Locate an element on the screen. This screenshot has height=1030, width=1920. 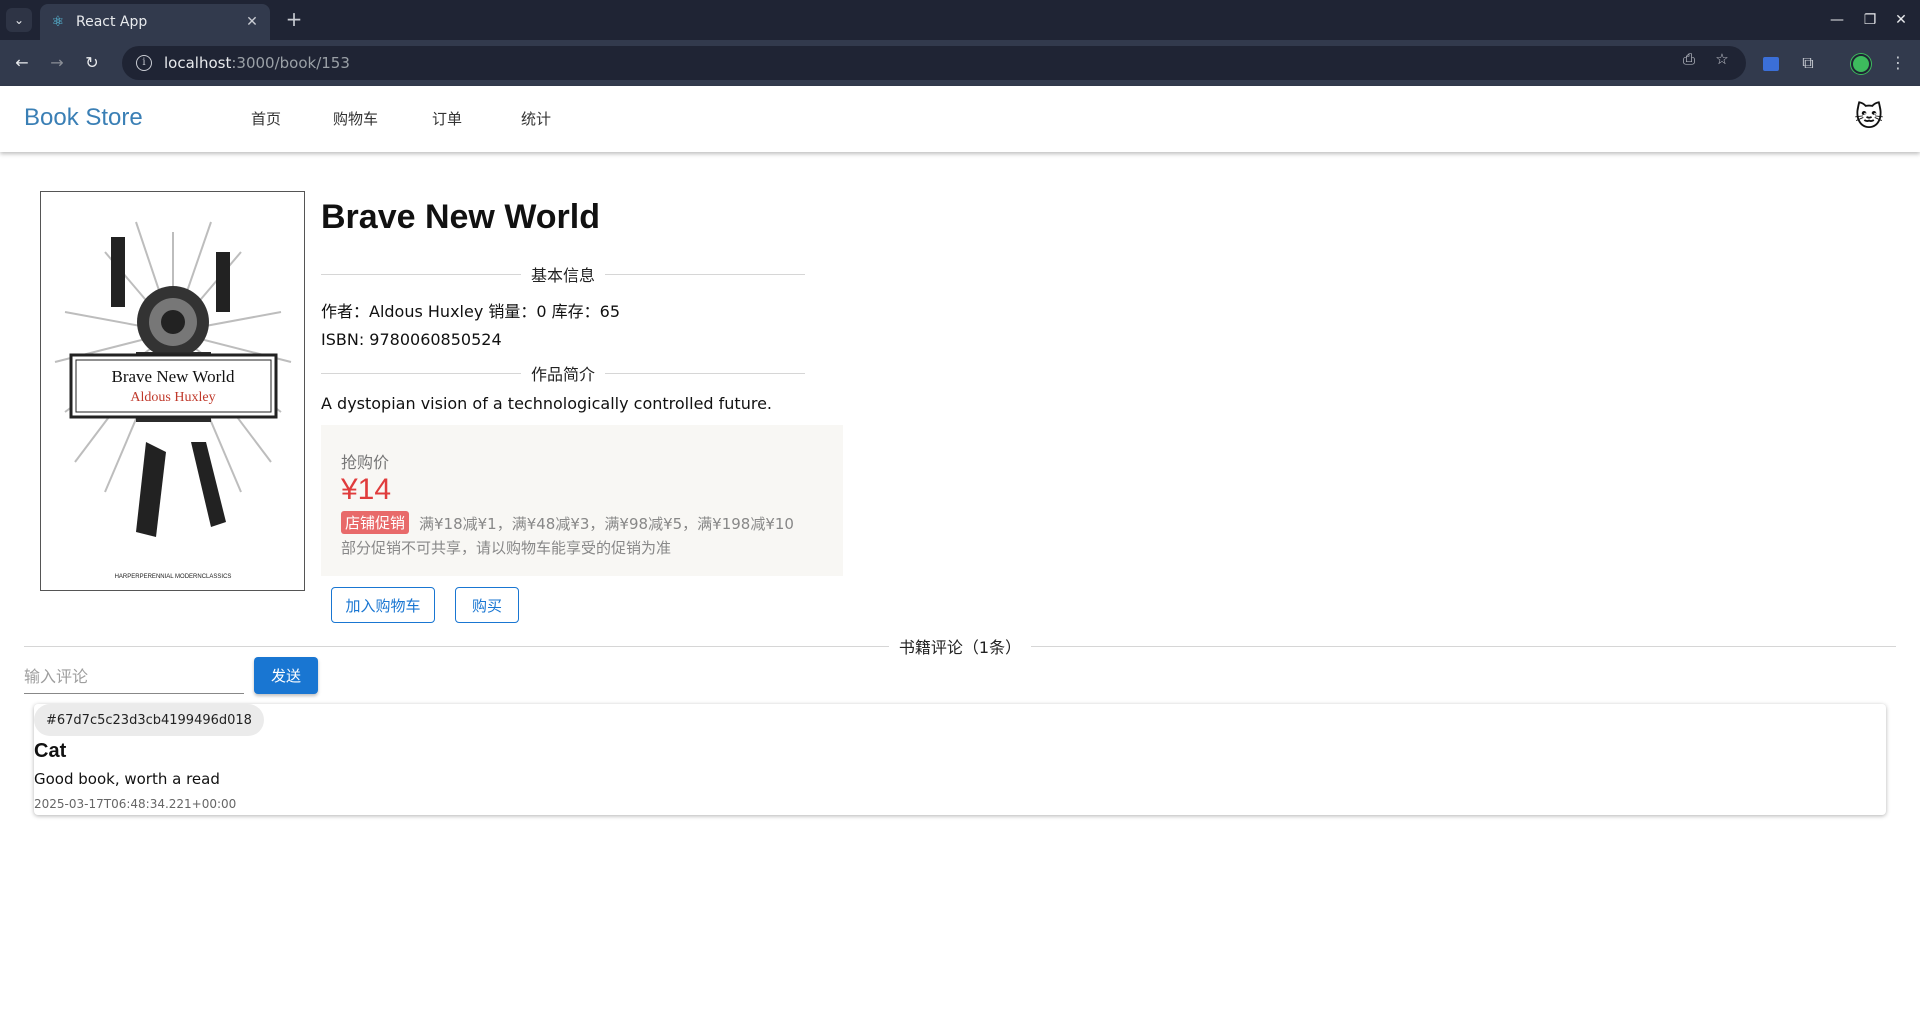
nav-home: 首页 is located at coordinates (266, 118).